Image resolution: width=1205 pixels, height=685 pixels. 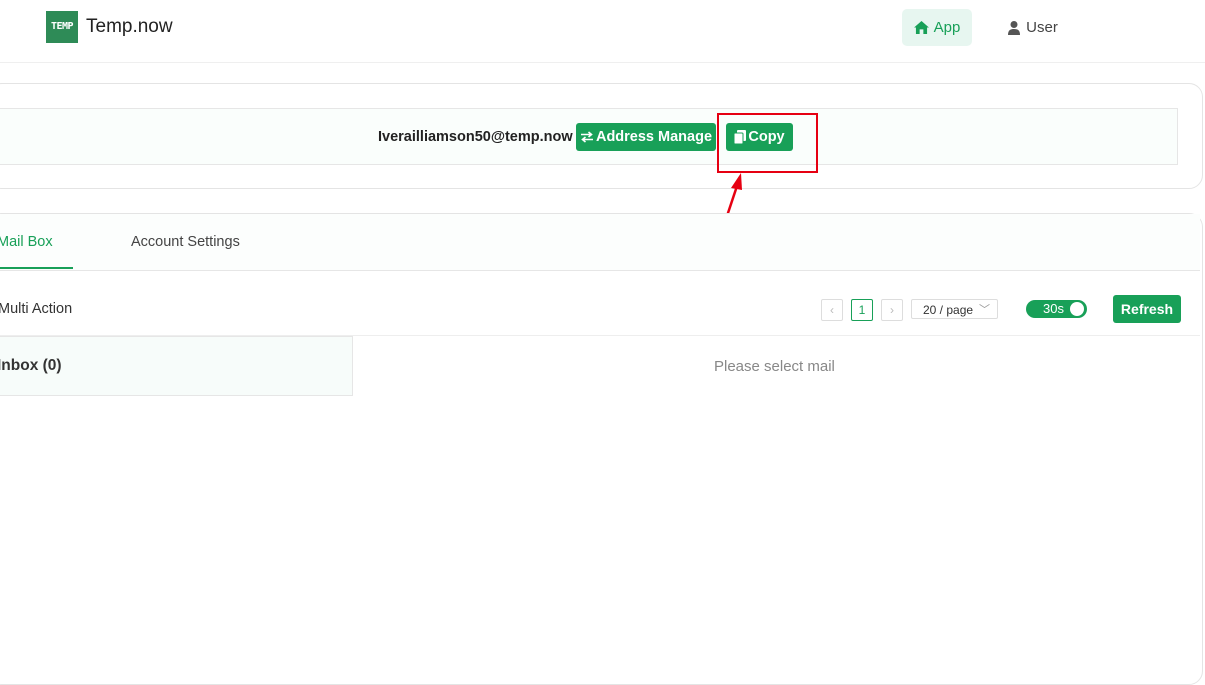 I want to click on nav-user-label: User, so click(x=1042, y=27).